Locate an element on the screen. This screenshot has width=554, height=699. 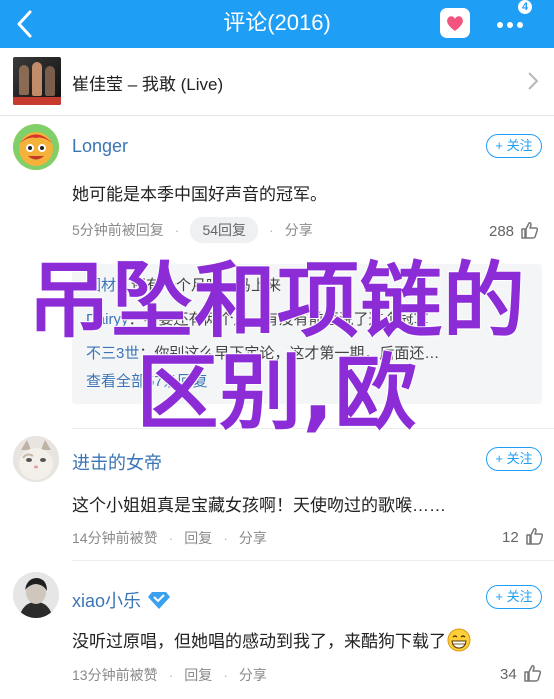
like-button: 12 is located at coordinates (523, 536).